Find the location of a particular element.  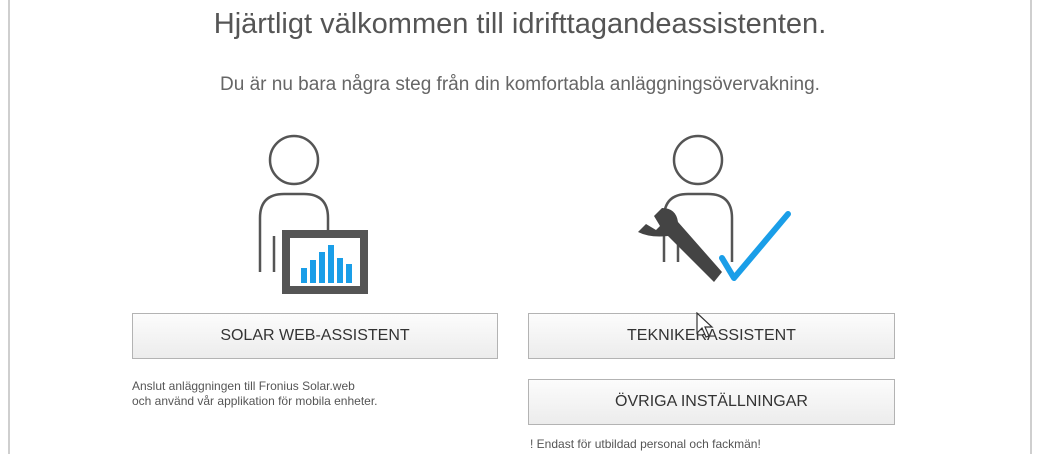

other-settings-button: ÖVRIGA INSTÄLLNINGAR is located at coordinates (711, 402).